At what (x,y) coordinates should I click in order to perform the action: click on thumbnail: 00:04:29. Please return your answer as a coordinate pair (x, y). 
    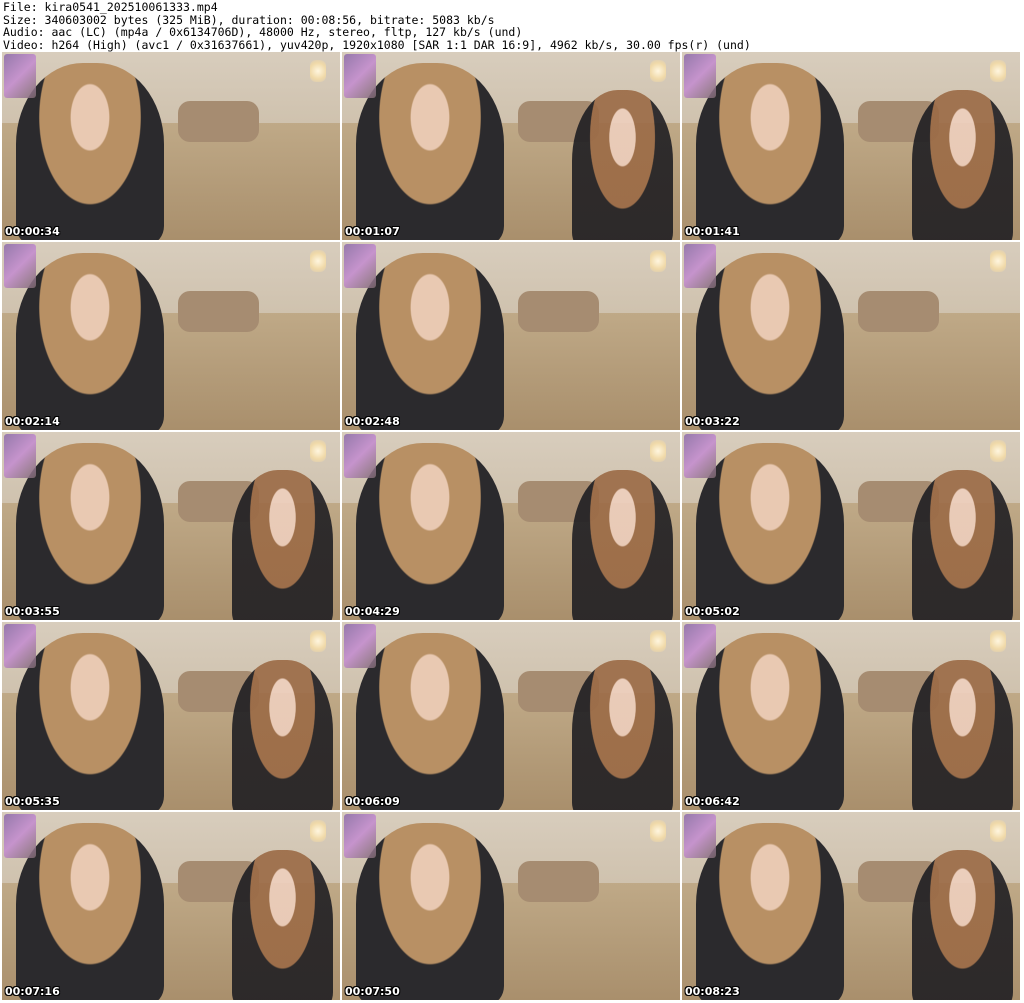
    Looking at the image, I should click on (511, 526).